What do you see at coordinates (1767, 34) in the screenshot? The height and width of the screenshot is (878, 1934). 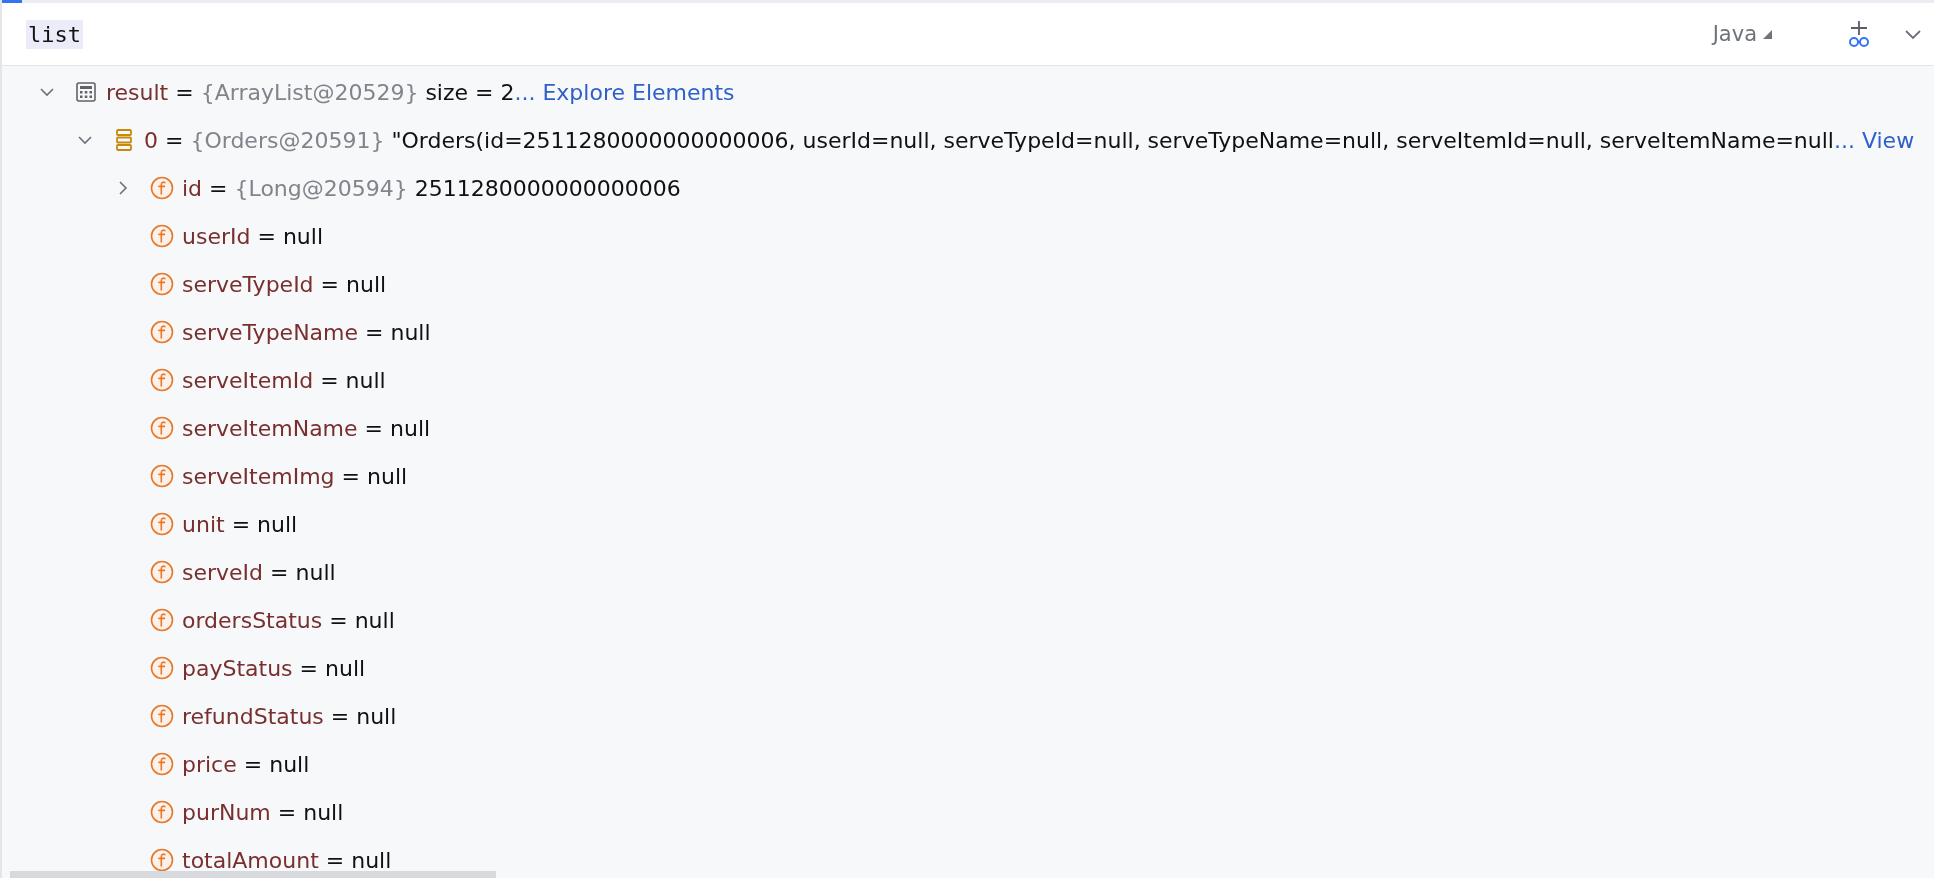 I see `triangle-icon` at bounding box center [1767, 34].